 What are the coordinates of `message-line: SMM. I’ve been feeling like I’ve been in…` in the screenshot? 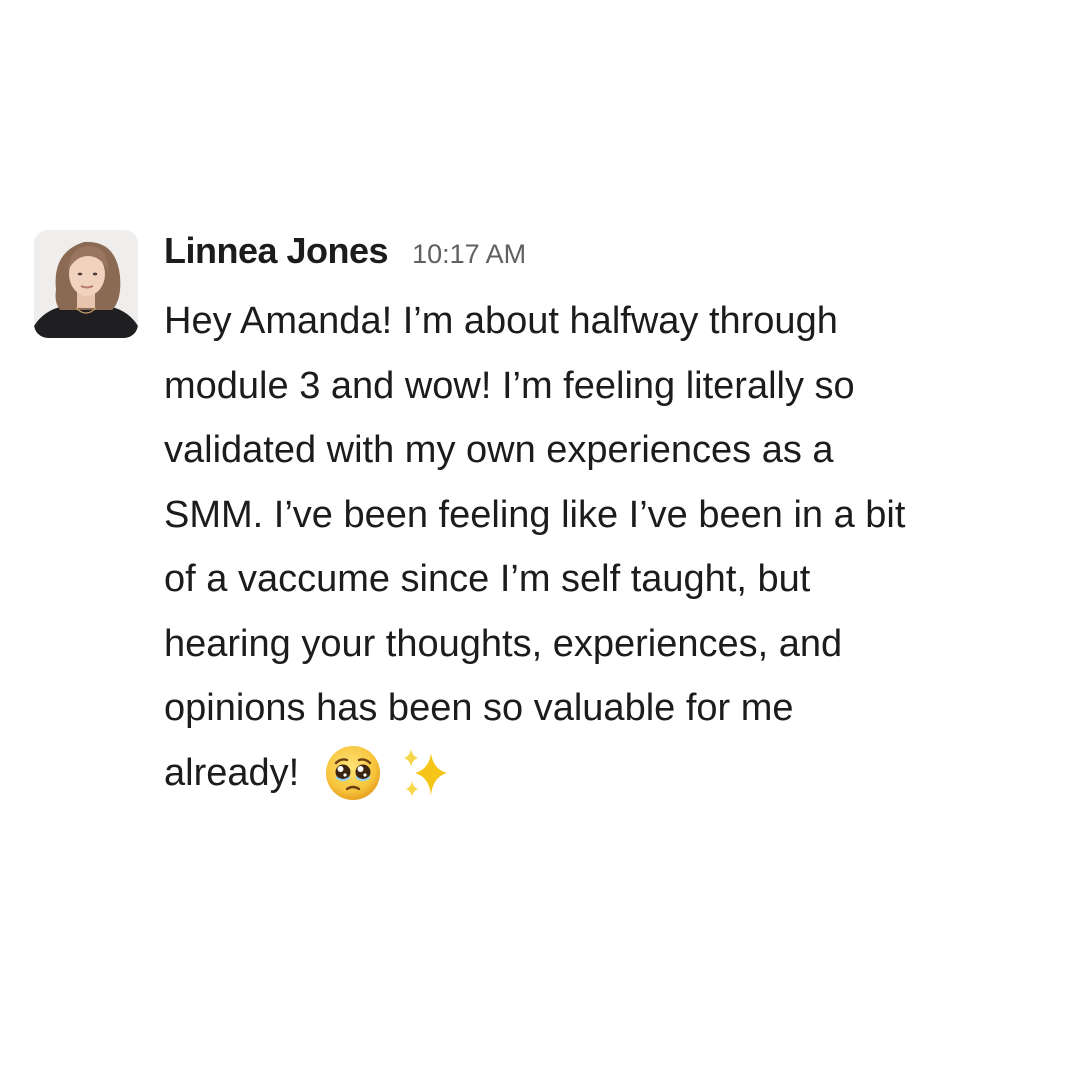 It's located at (535, 514).